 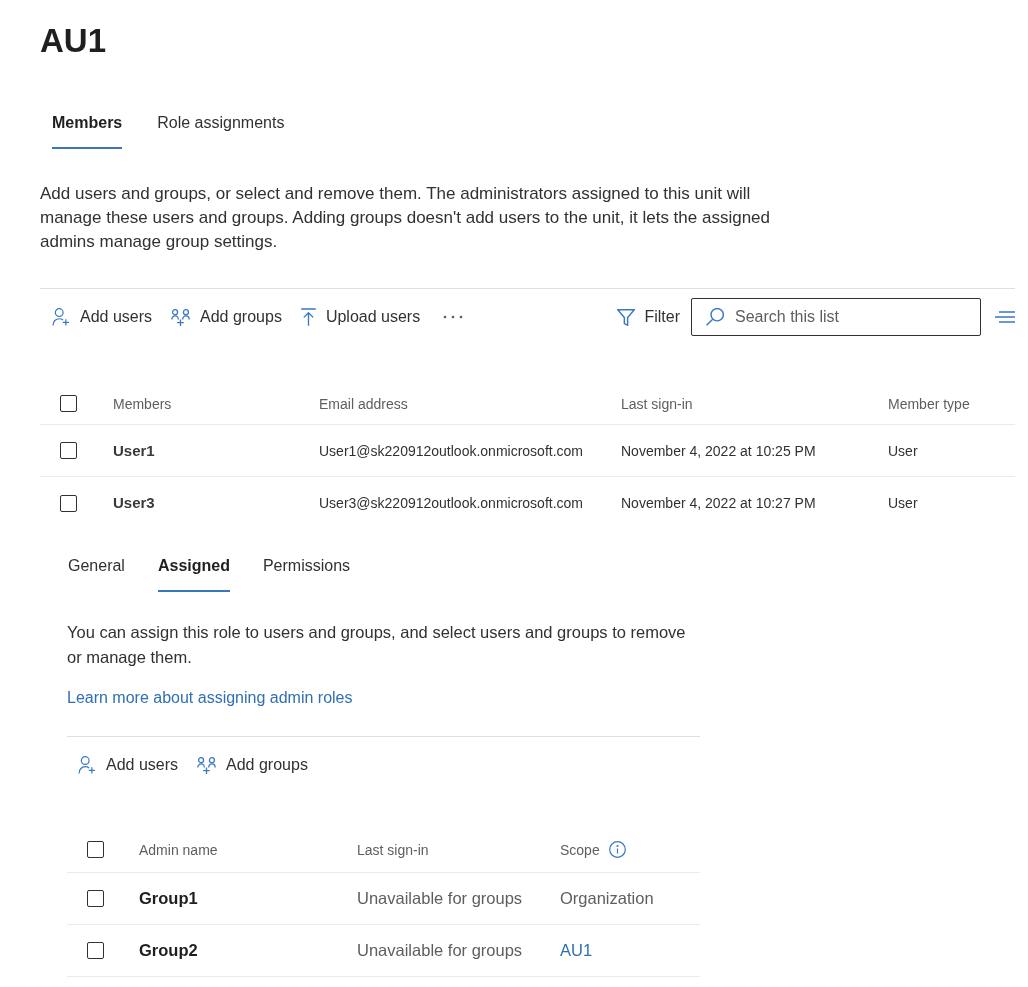 I want to click on member-name: User1, so click(x=134, y=450).